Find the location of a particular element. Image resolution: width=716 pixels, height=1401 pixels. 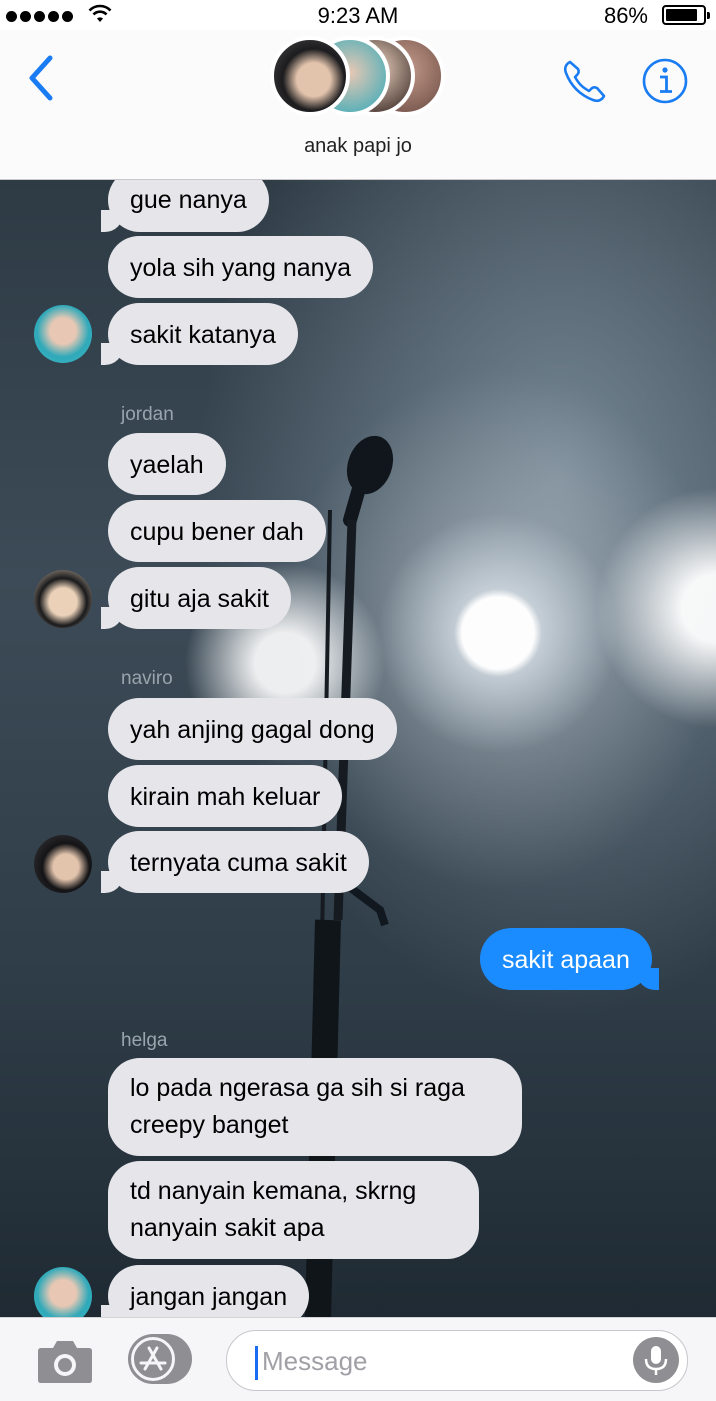

member-avatar is located at coordinates (310, 76).